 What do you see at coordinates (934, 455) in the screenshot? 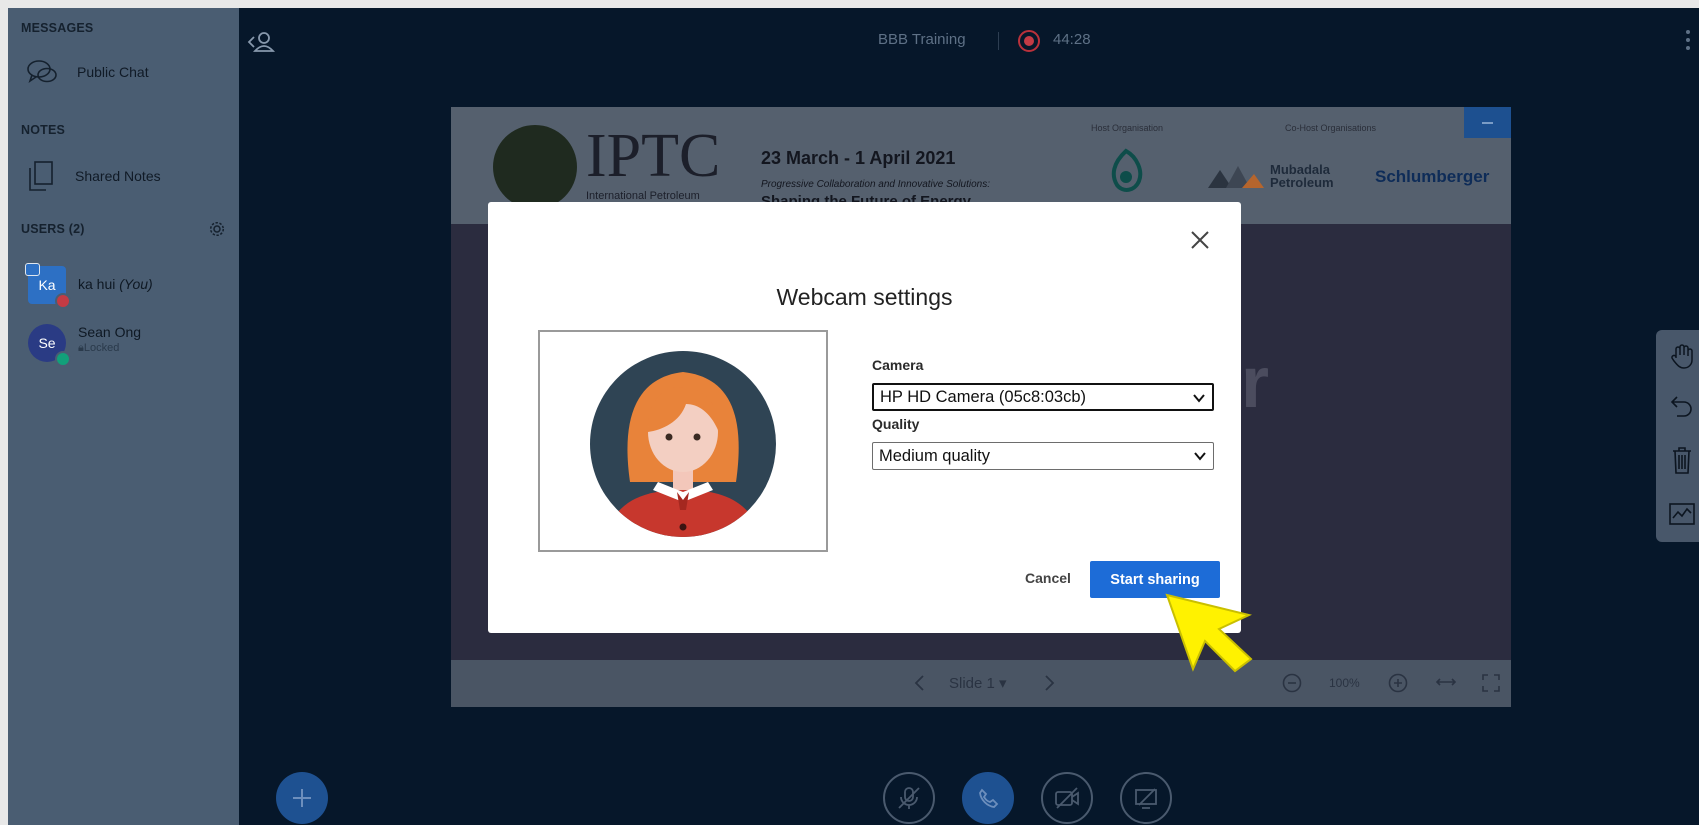
I see `quality-select-value: Medium quality` at bounding box center [934, 455].